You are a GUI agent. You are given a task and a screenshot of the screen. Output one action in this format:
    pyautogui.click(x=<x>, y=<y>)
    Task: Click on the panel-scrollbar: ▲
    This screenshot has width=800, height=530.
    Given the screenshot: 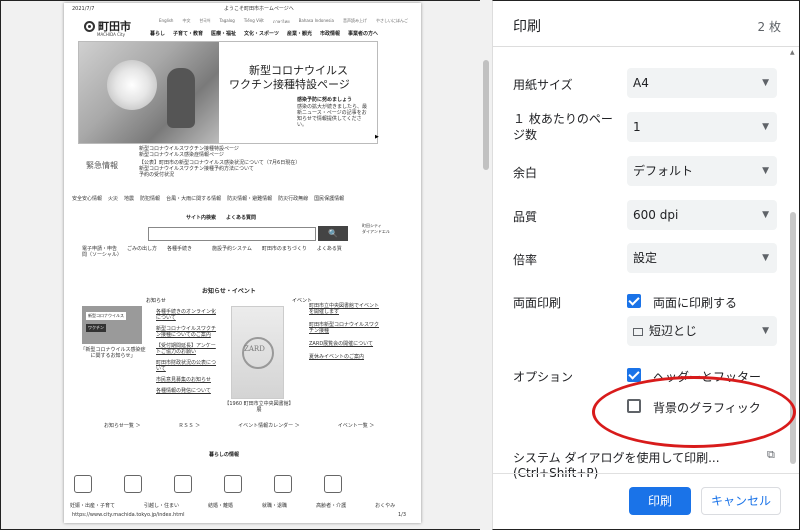 What is the action you would take?
    pyautogui.click(x=793, y=259)
    